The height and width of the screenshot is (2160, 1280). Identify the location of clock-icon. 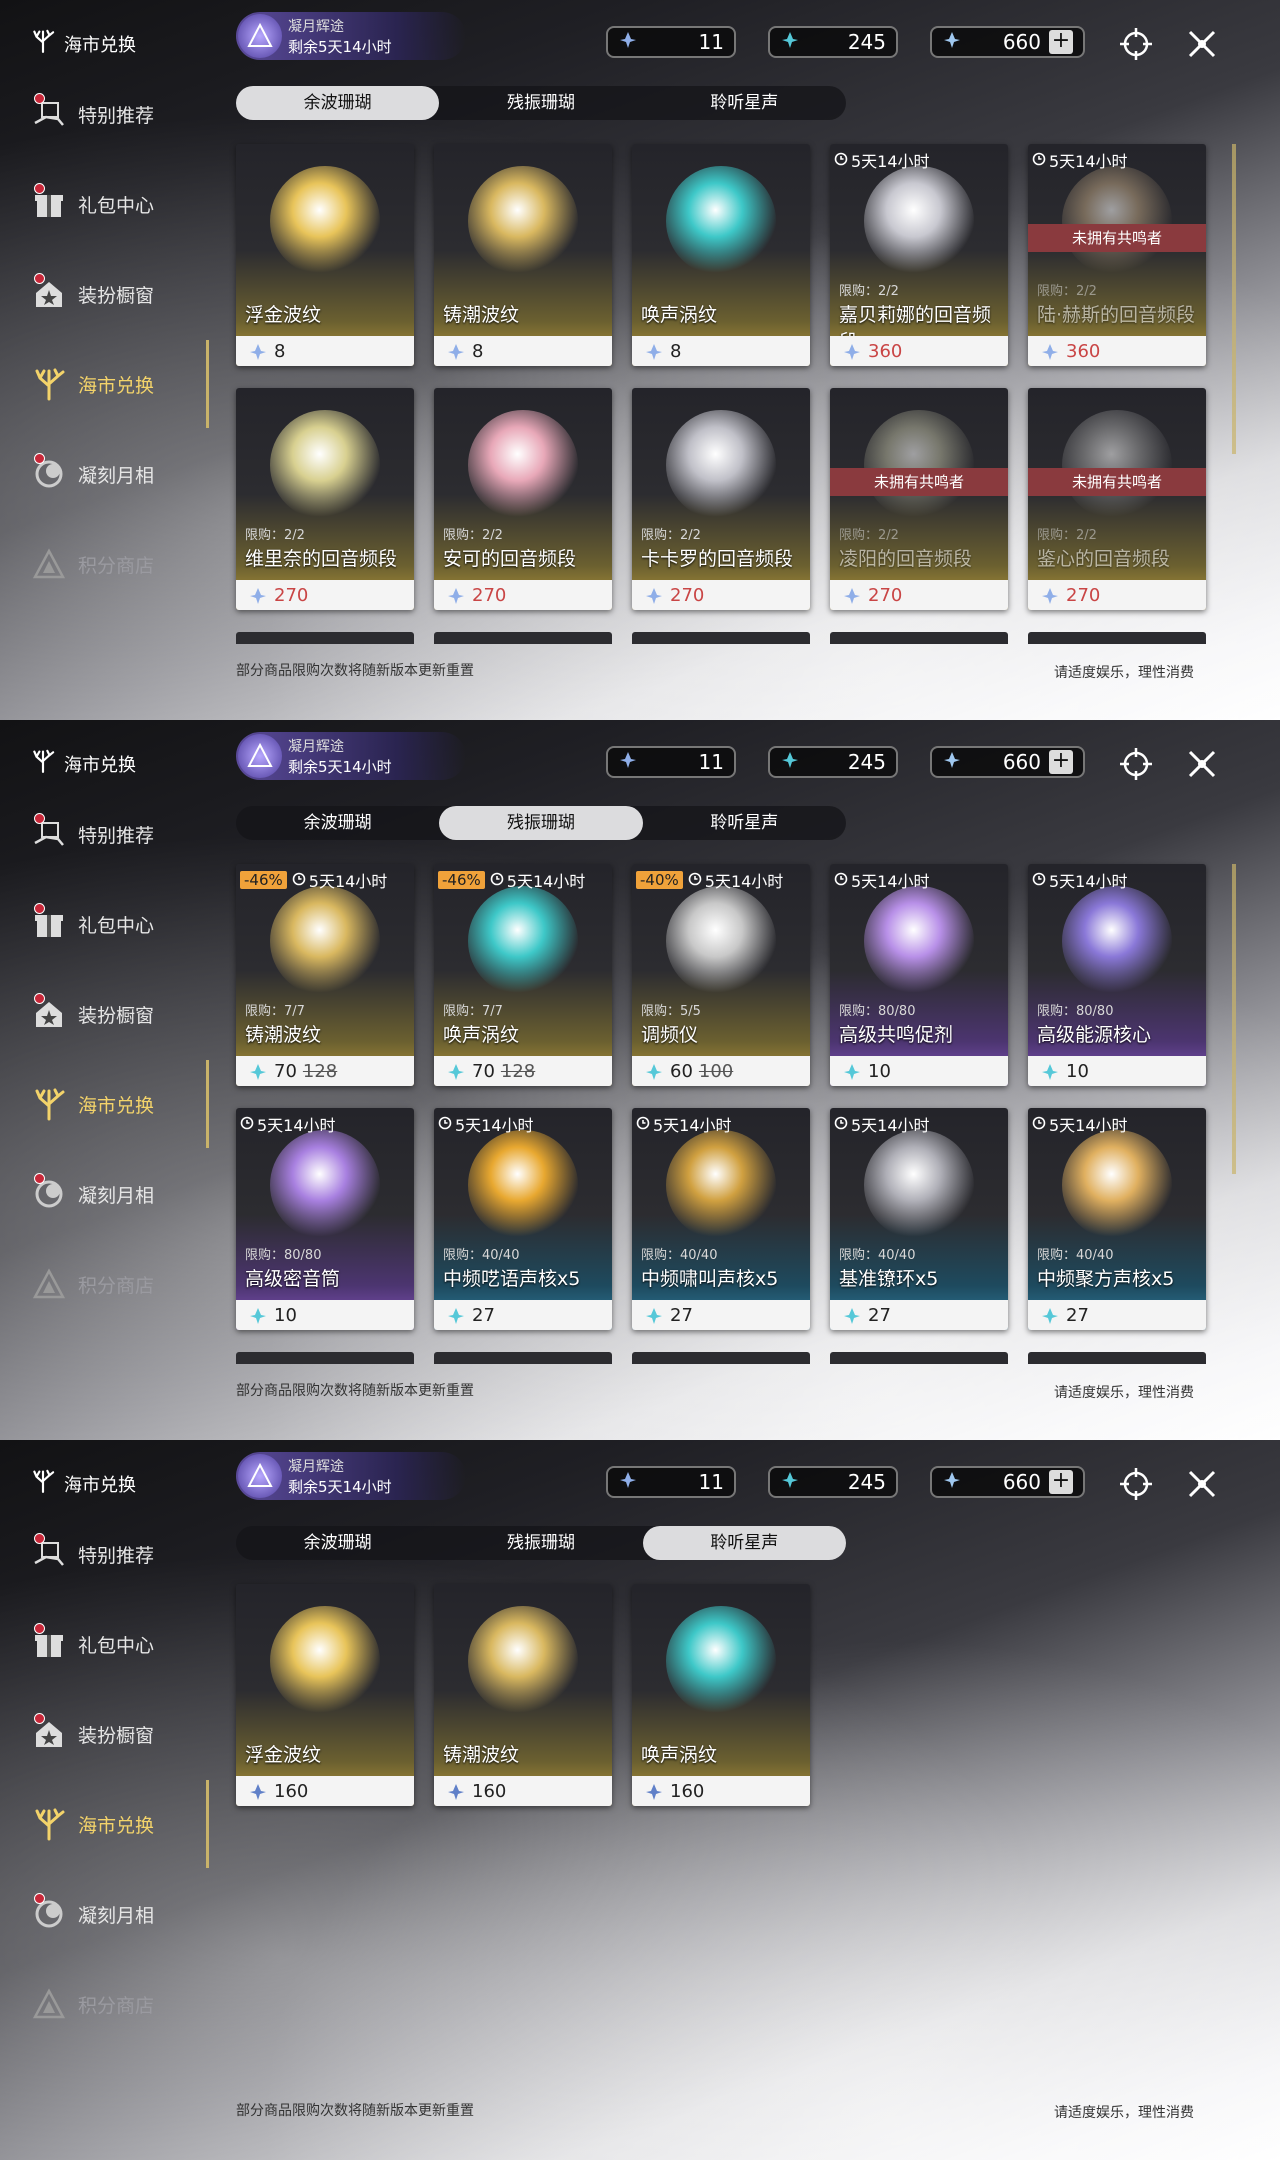
(497, 880).